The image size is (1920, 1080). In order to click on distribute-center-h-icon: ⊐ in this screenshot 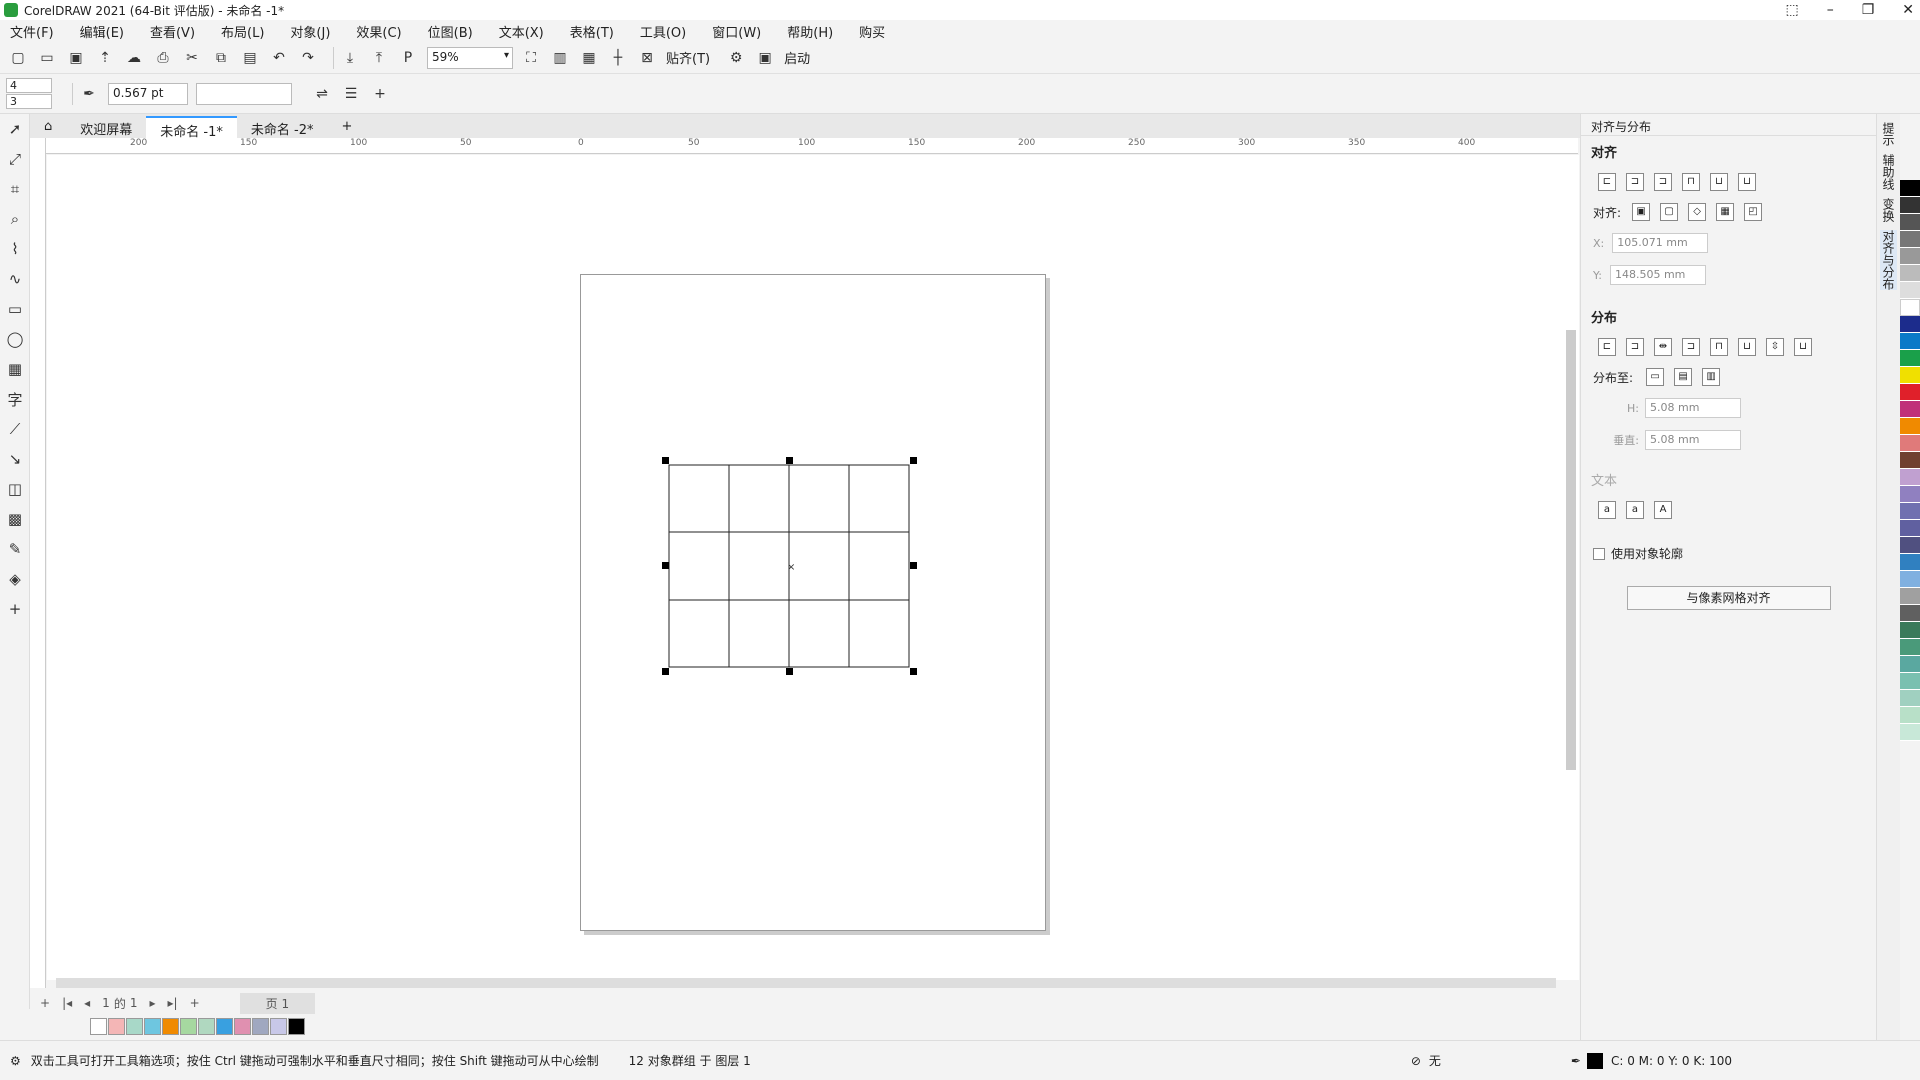, I will do `click(1635, 347)`.